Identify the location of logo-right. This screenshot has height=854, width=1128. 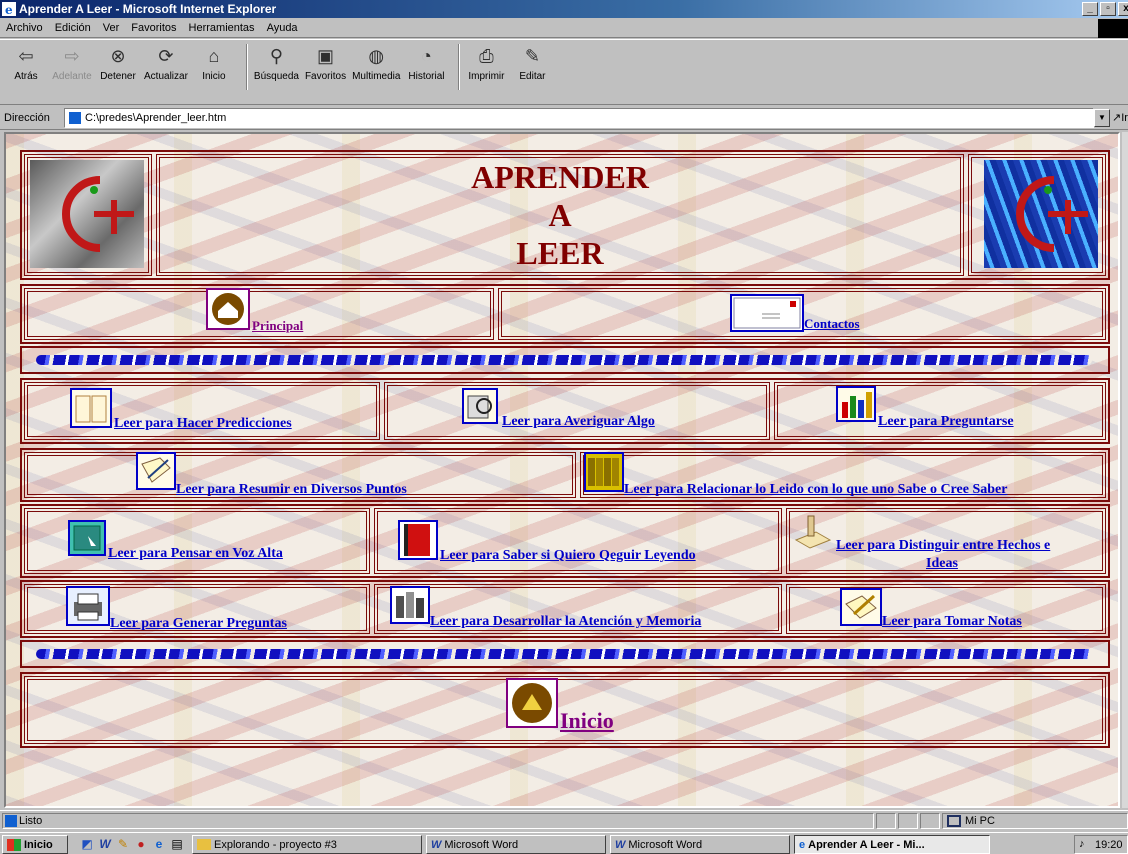
(1041, 214).